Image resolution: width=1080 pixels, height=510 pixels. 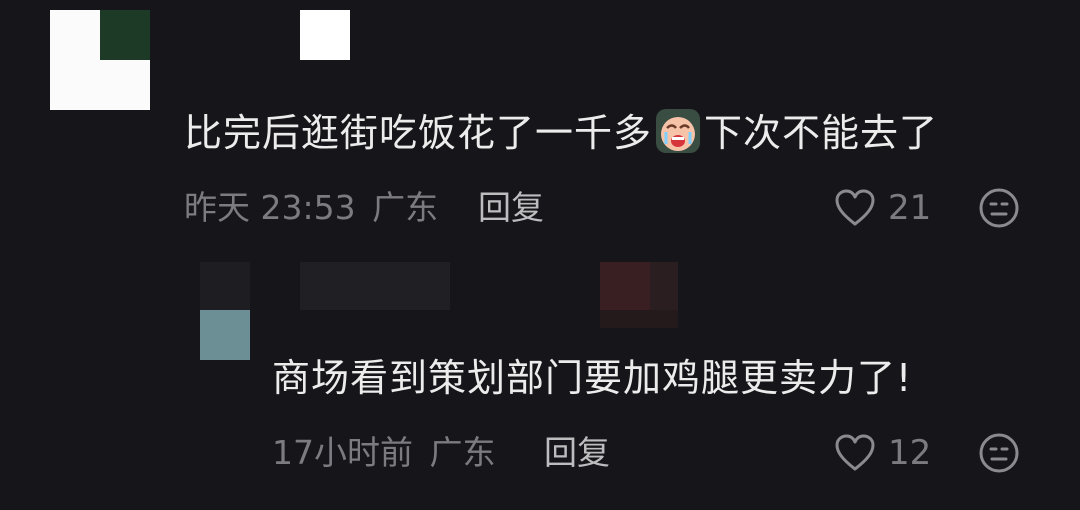 What do you see at coordinates (910, 453) in the screenshot?
I see `like-count: 12` at bounding box center [910, 453].